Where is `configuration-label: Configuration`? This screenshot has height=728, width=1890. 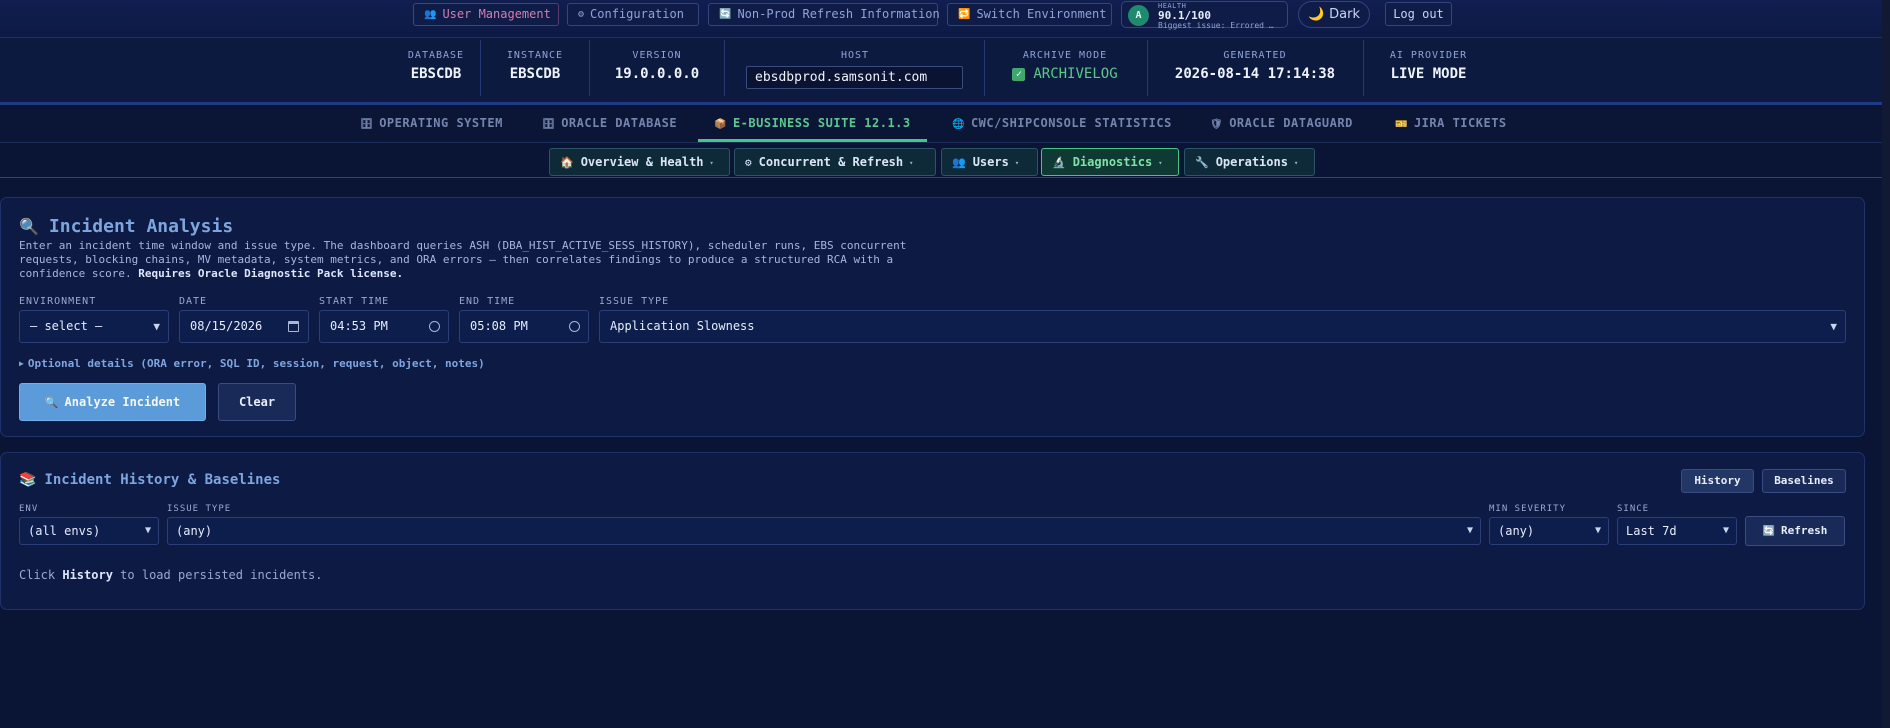 configuration-label: Configuration is located at coordinates (637, 14).